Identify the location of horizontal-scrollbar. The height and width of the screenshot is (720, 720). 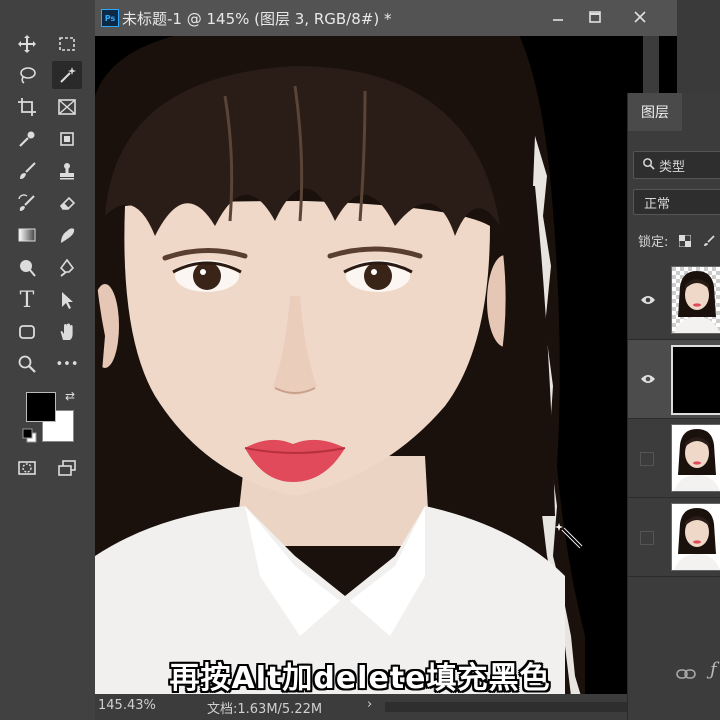
(525, 707).